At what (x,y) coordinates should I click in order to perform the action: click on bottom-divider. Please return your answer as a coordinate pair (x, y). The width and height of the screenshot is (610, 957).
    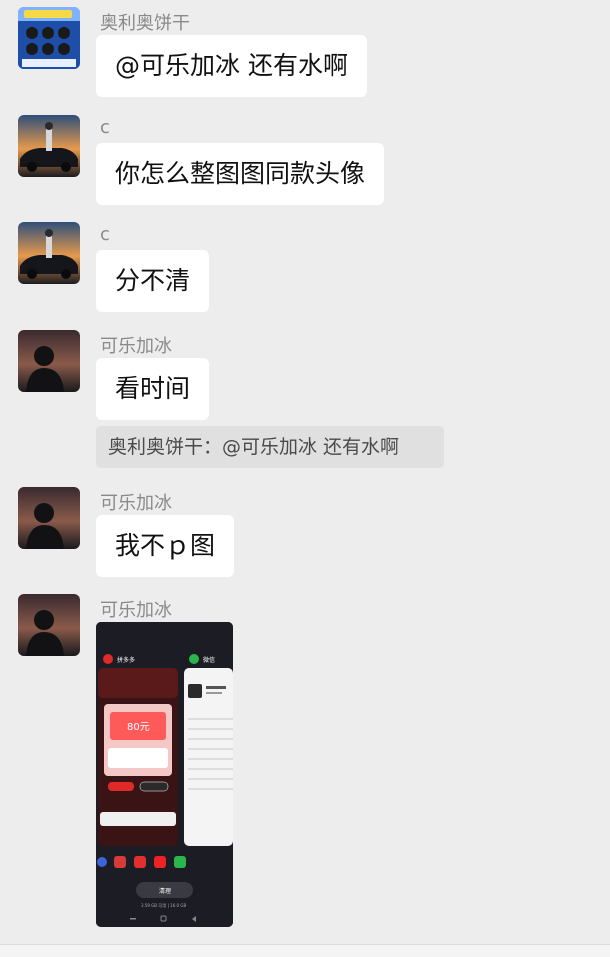
    Looking at the image, I should click on (305, 950).